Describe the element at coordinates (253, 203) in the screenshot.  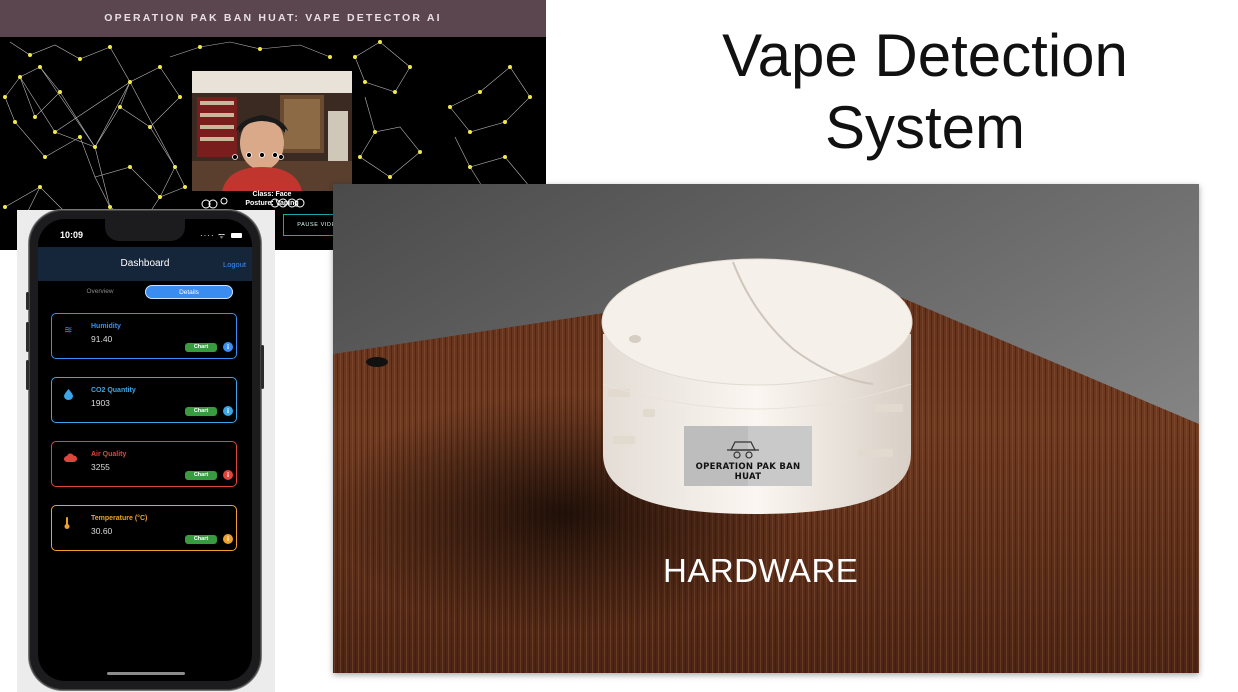
I see `pose-keypoint-circles` at that location.